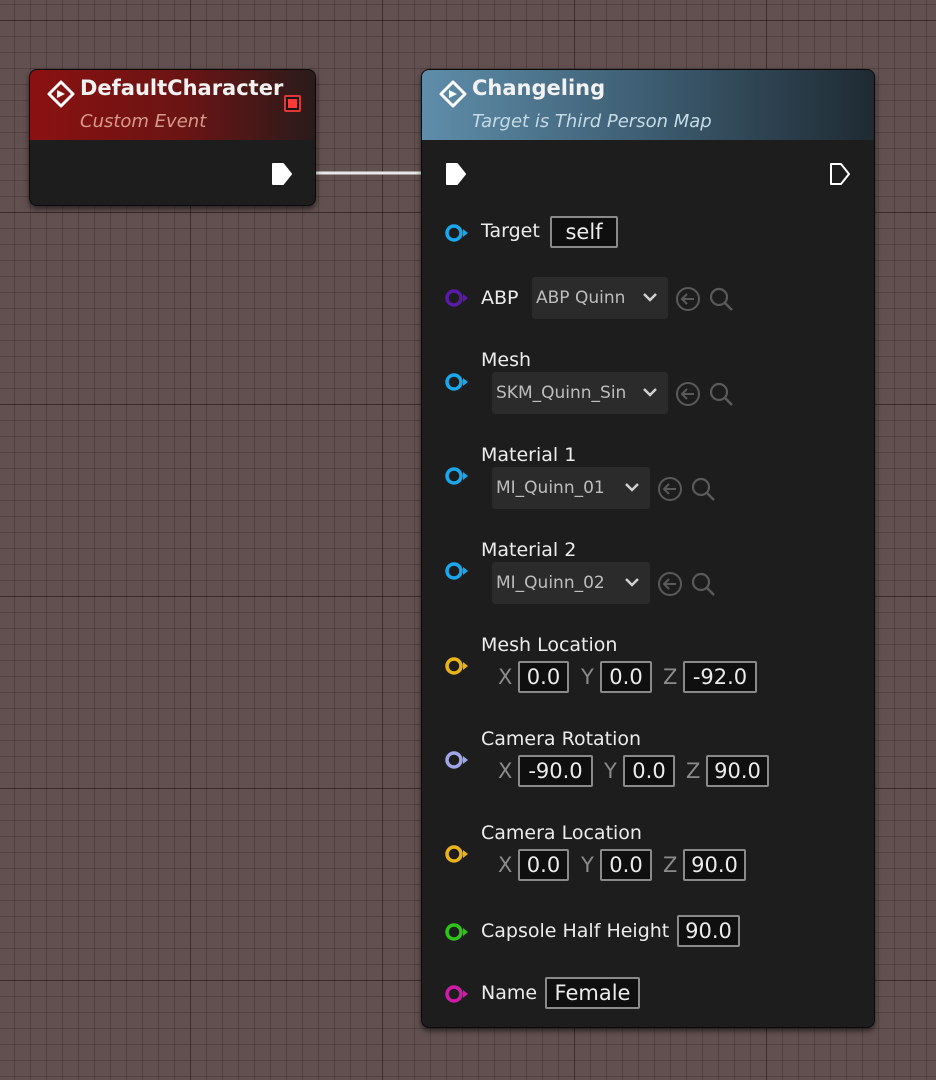 This screenshot has height=1080, width=936. I want to click on abp-asset-dropdown: ABP Quinn, so click(600, 298).